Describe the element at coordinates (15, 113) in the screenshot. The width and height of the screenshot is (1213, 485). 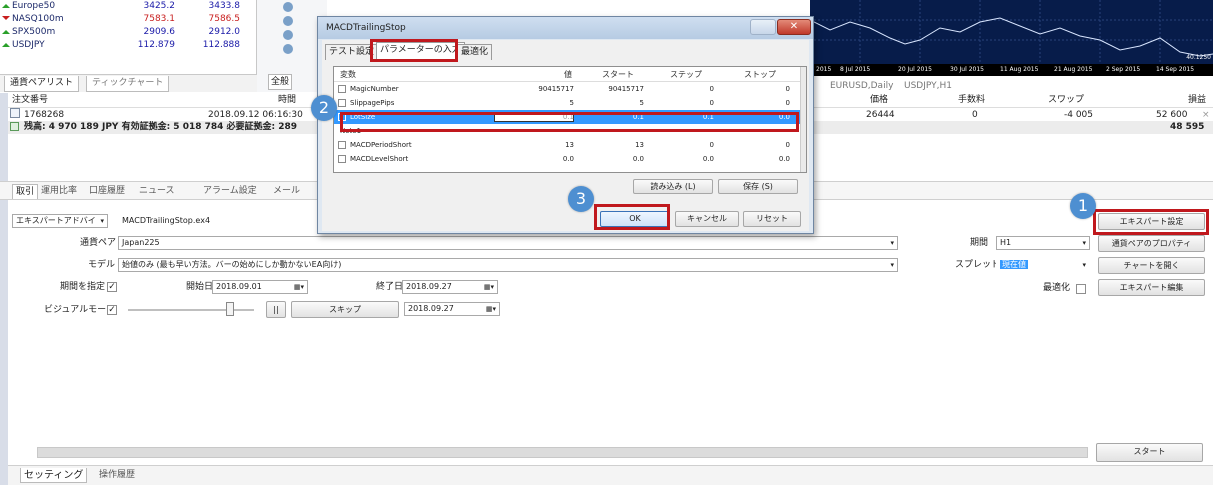
I see `order-icon` at that location.